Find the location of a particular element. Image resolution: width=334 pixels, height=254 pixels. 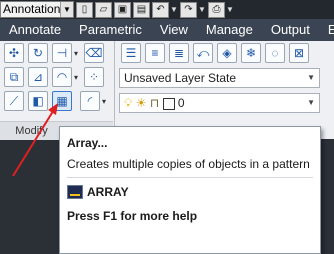

layer-off-icon: ◌ is located at coordinates (275, 53).